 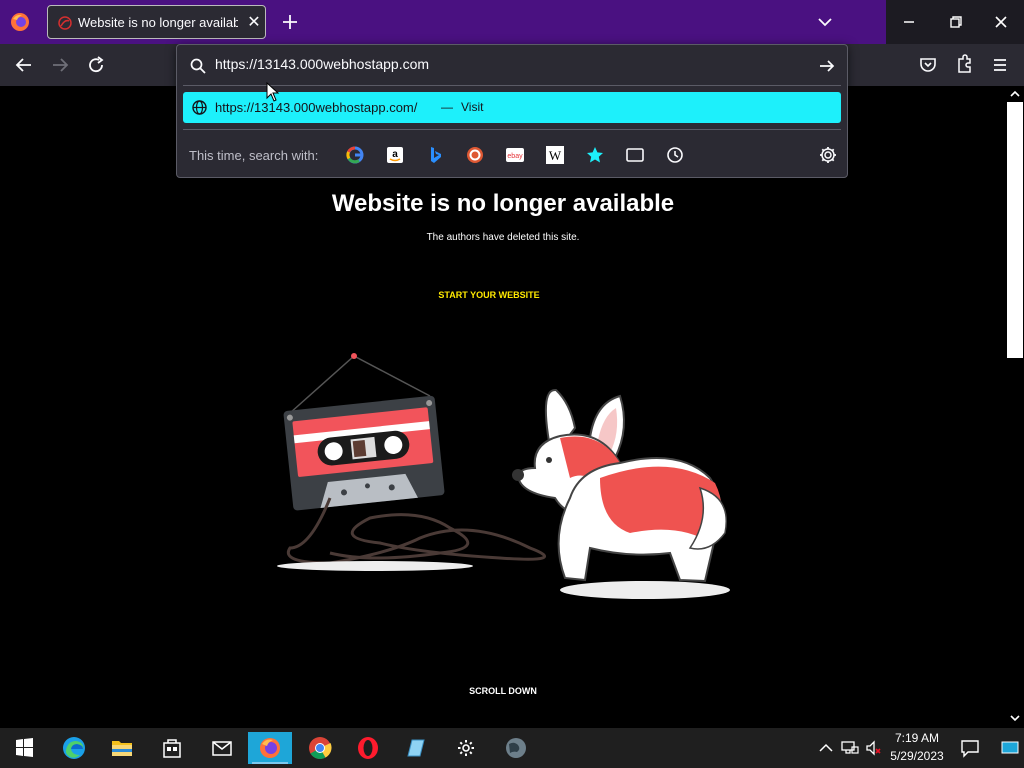 I want to click on wikipedia-icon: W, so click(x=555, y=155).